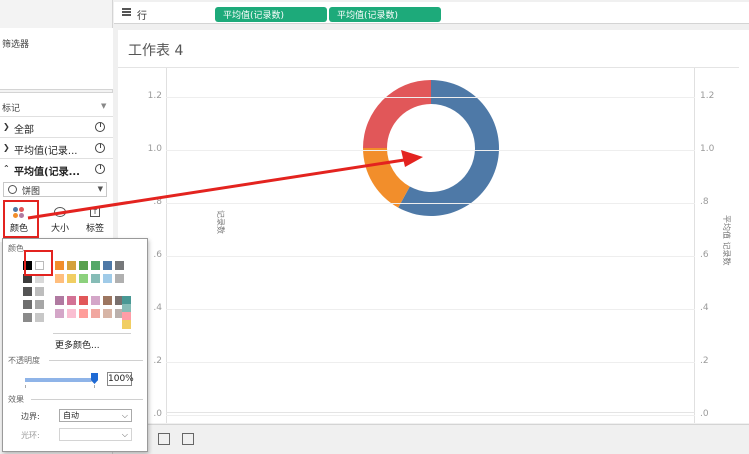 This screenshot has width=749, height=454. What do you see at coordinates (216, 189) in the screenshot?
I see `arrow-shaft` at bounding box center [216, 189].